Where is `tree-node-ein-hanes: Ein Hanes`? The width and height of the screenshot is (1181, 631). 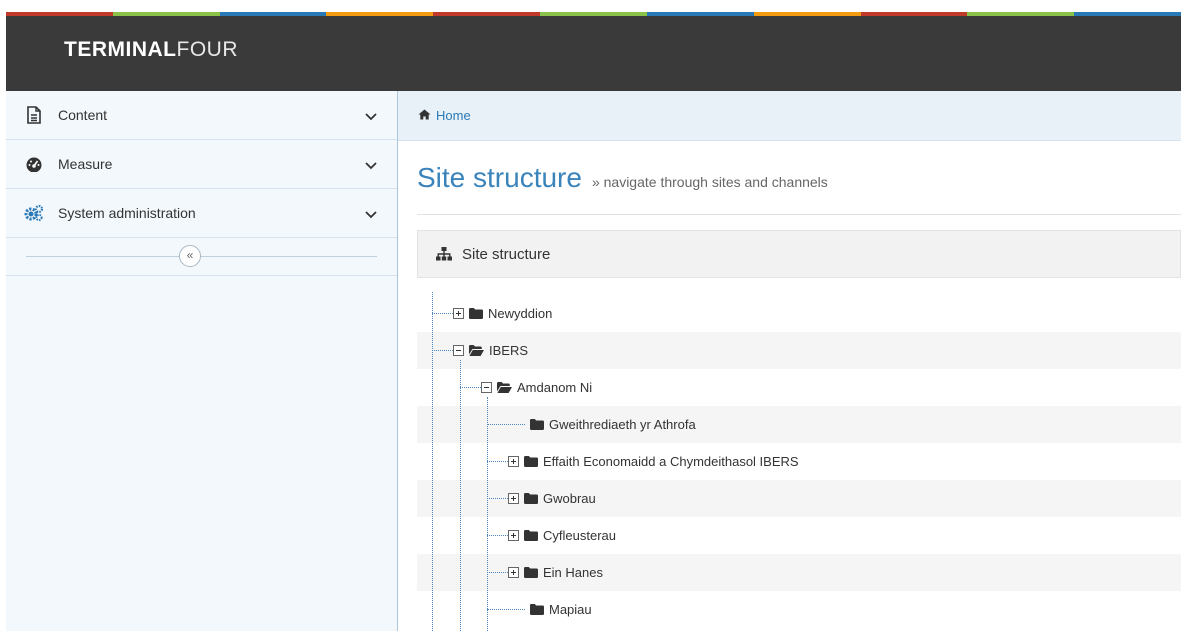
tree-node-ein-hanes: Ein Hanes is located at coordinates (555, 572).